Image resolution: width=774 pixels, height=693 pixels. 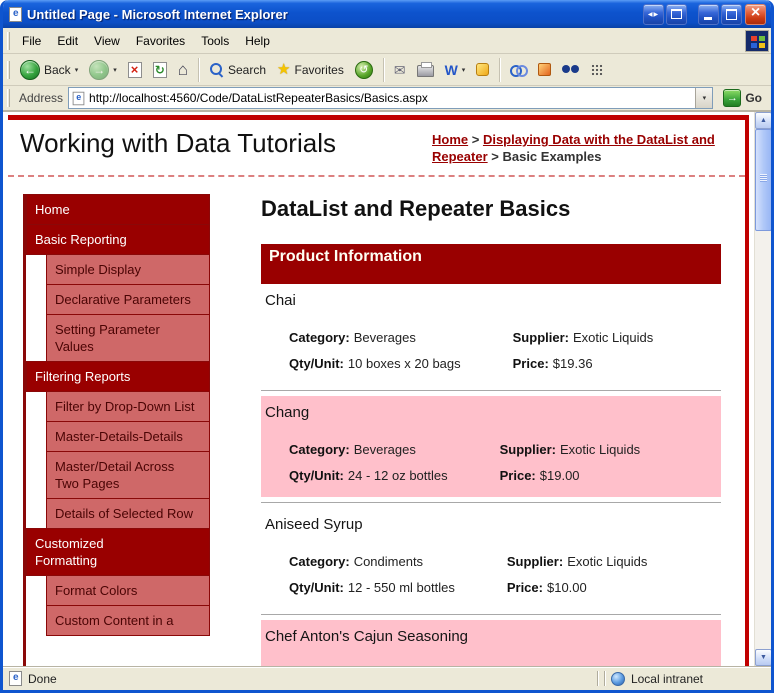 I want to click on stop-button, so click(x=135, y=70).